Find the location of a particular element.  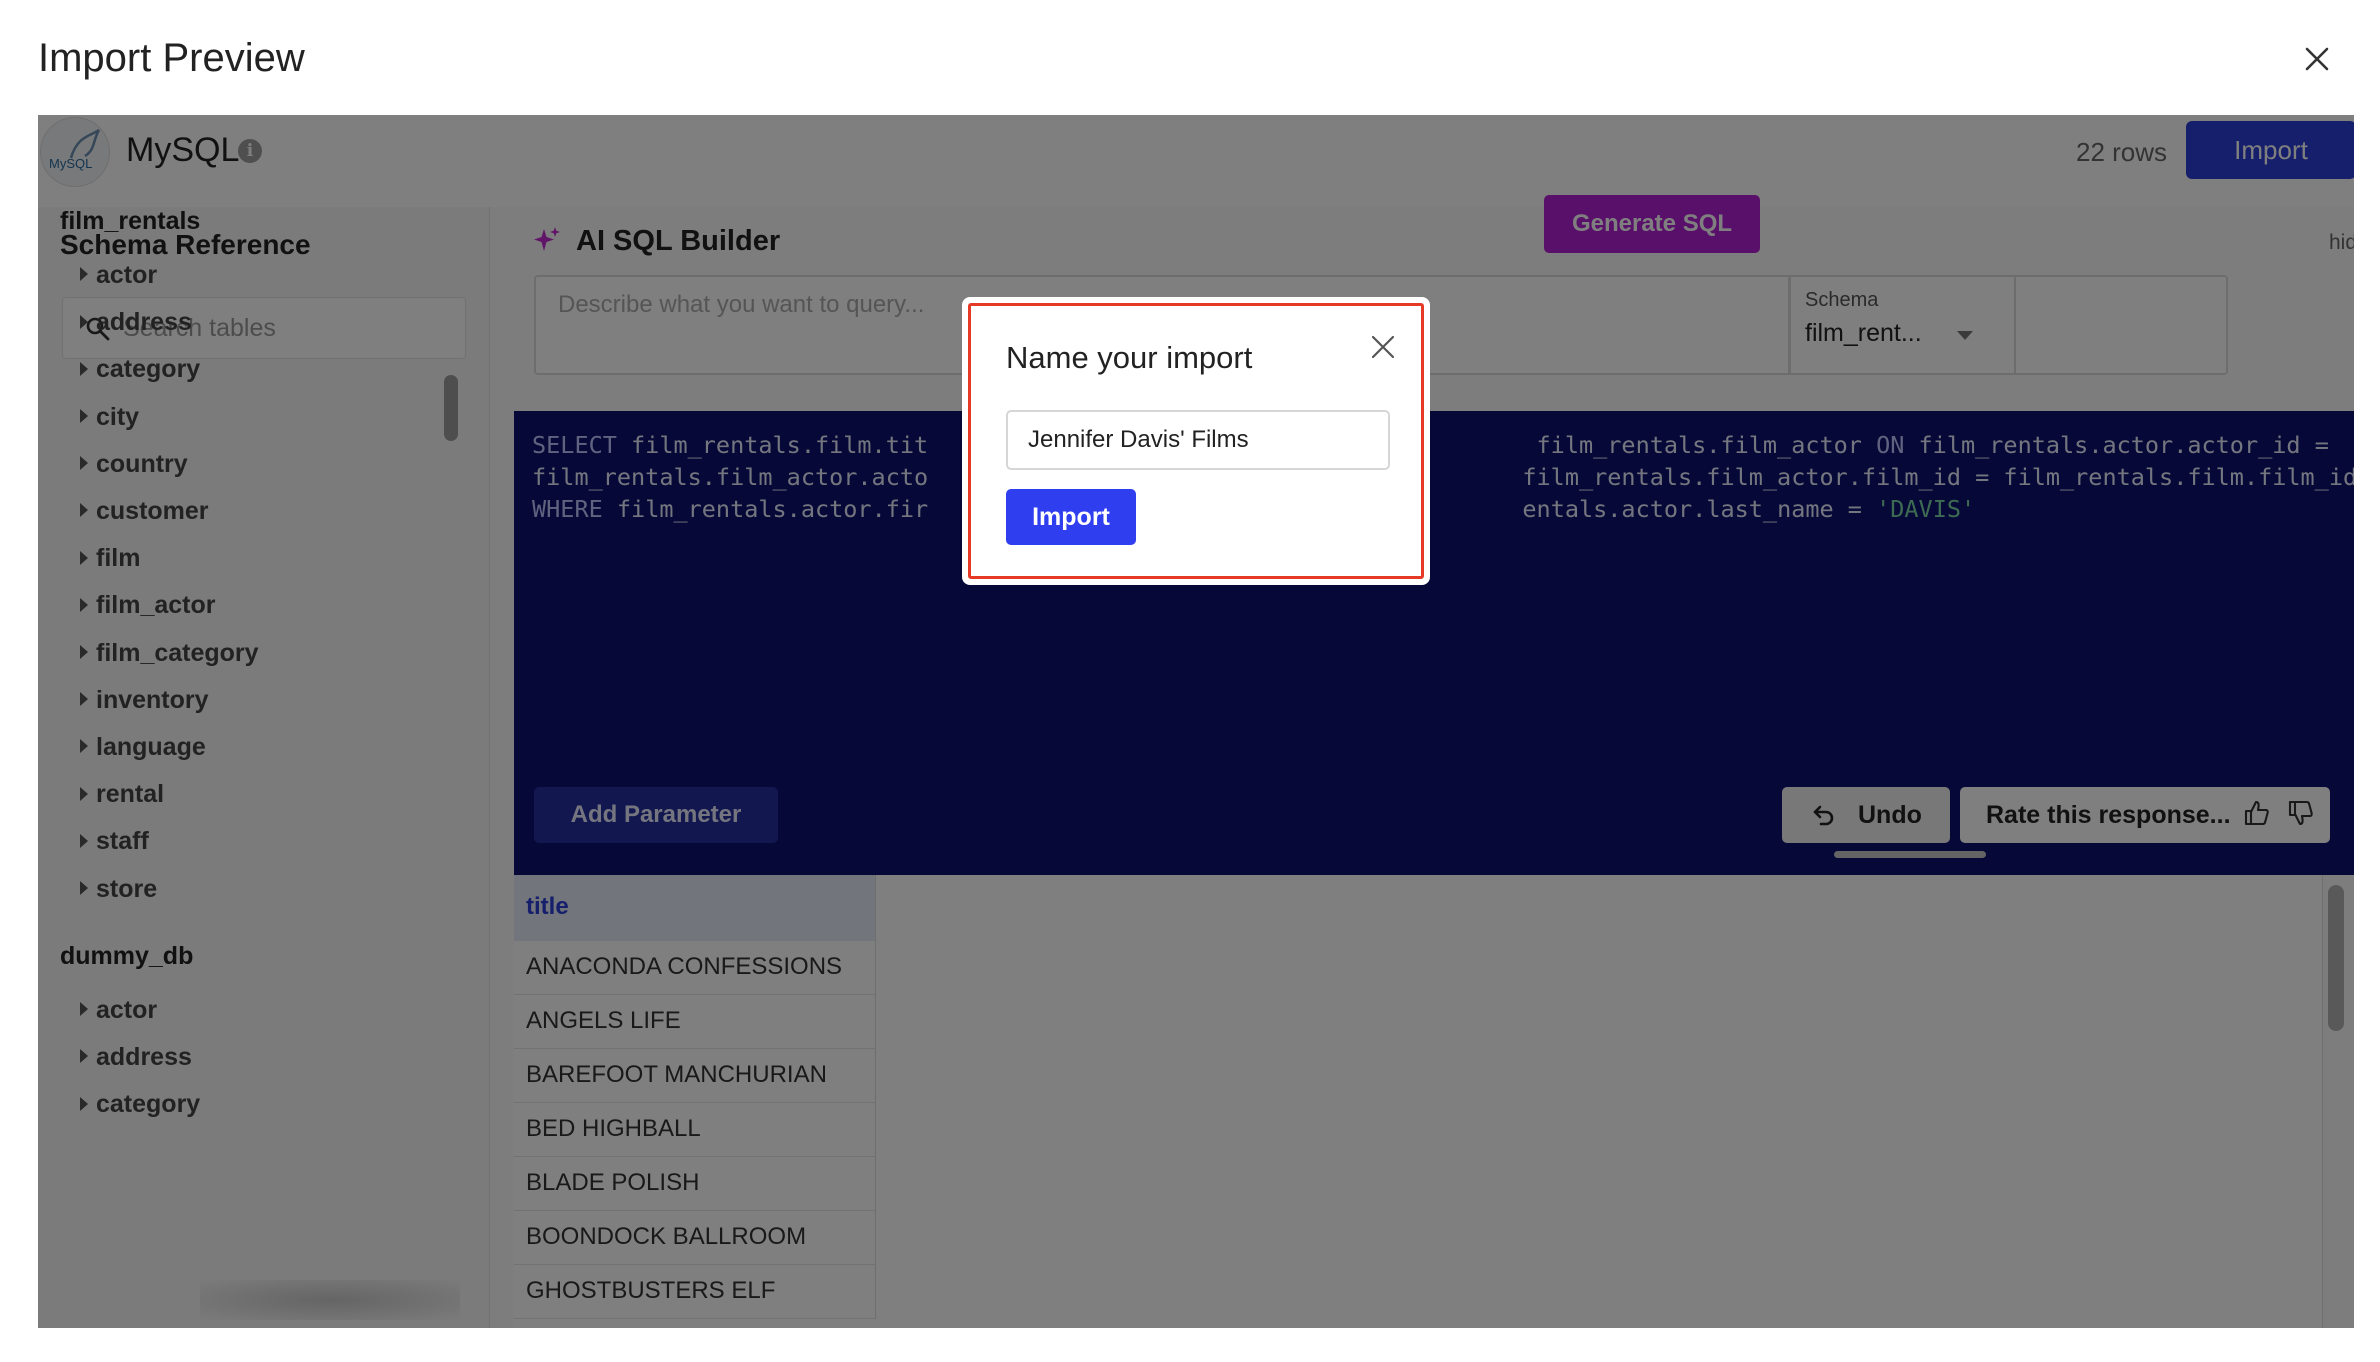

import-name-input is located at coordinates (1198, 440).